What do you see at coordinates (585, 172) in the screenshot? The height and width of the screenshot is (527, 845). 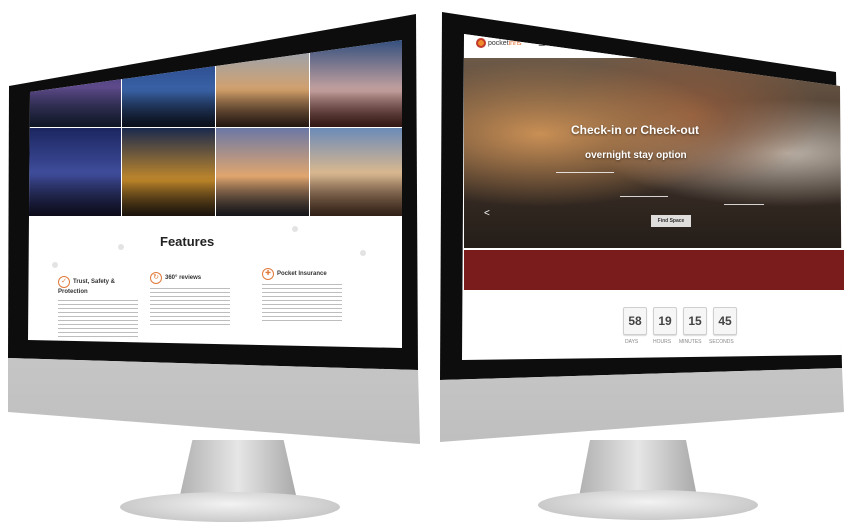 I see `location-input` at bounding box center [585, 172].